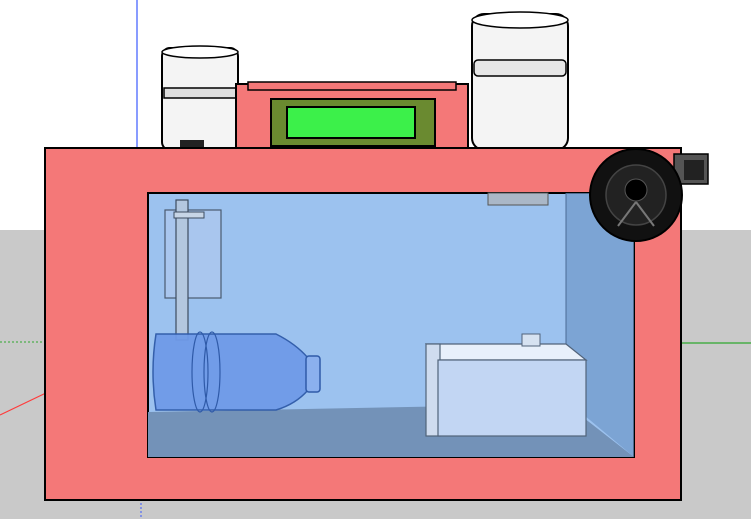 Image resolution: width=751 pixels, height=519 pixels. What do you see at coordinates (352, 117) in the screenshot?
I see `lcd-display` at bounding box center [352, 117].